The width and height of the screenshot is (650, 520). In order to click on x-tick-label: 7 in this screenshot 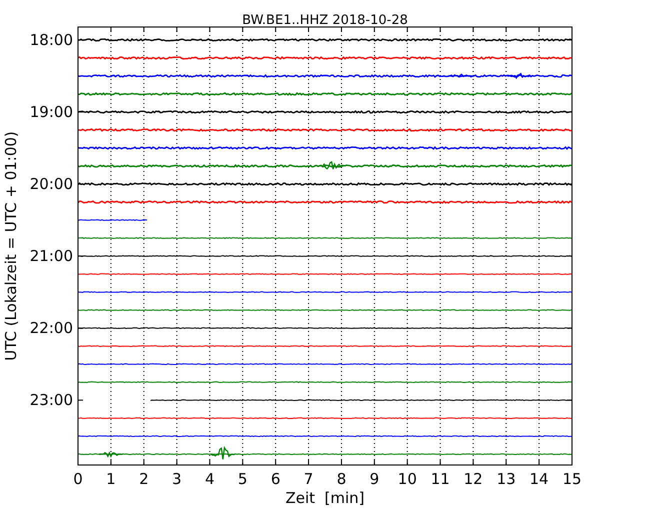, I will do `click(309, 479)`.